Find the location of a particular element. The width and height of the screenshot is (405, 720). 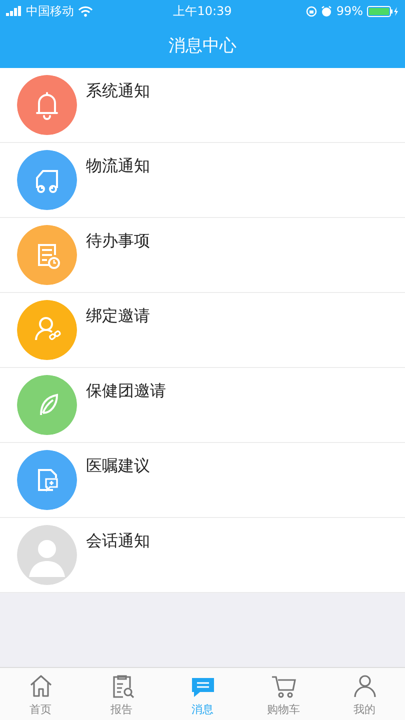

message-category-row: 会话通知 is located at coordinates (202, 555).